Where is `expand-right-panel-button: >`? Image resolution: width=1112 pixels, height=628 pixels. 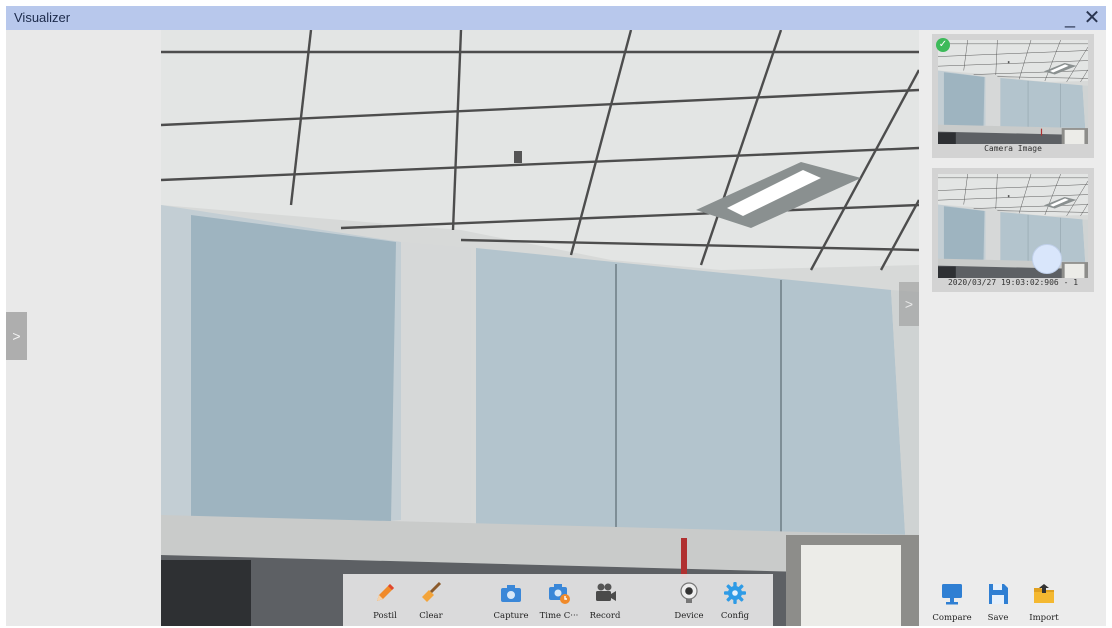 expand-right-panel-button: > is located at coordinates (909, 304).